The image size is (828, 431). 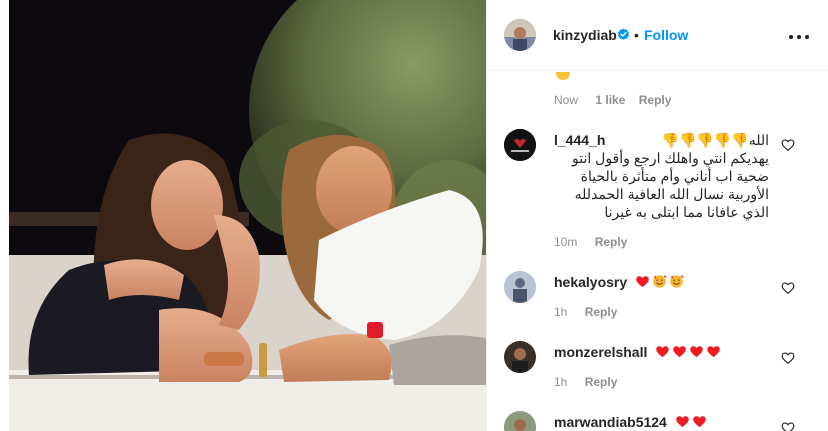 I want to click on comment-username: hekalyosry, so click(x=590, y=282).